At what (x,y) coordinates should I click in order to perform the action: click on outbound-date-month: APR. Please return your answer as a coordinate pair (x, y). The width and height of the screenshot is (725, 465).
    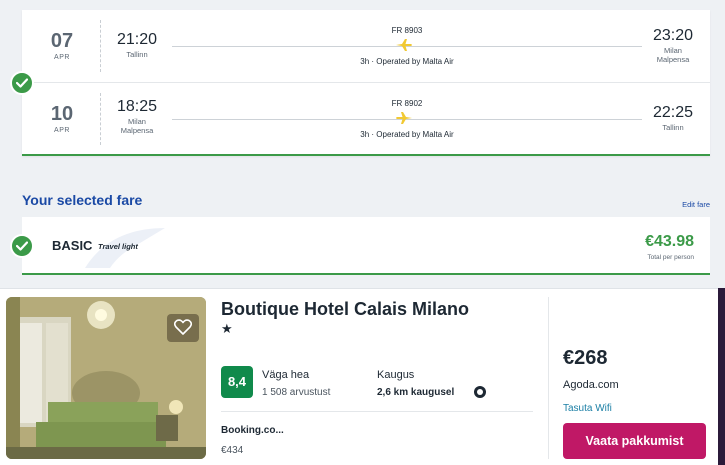
    Looking at the image, I should click on (62, 57).